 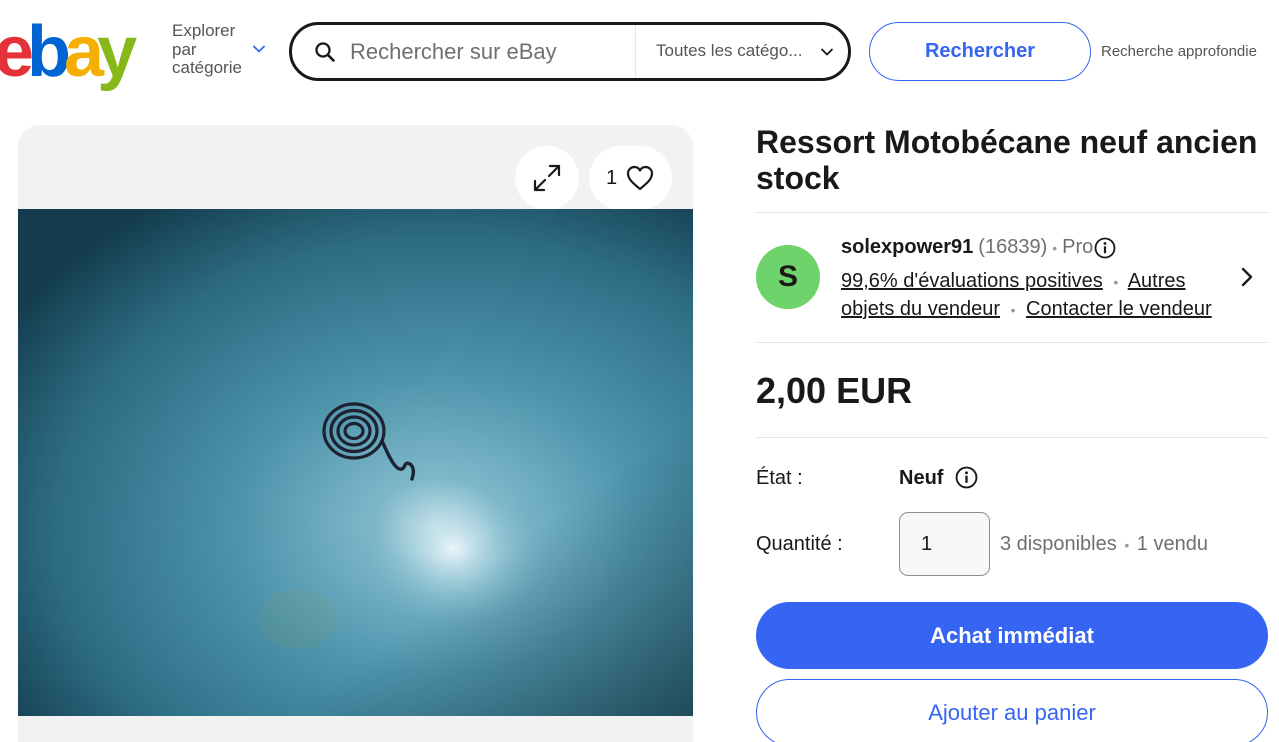 What do you see at coordinates (204, 30) in the screenshot?
I see `explore-line-1: Explorer` at bounding box center [204, 30].